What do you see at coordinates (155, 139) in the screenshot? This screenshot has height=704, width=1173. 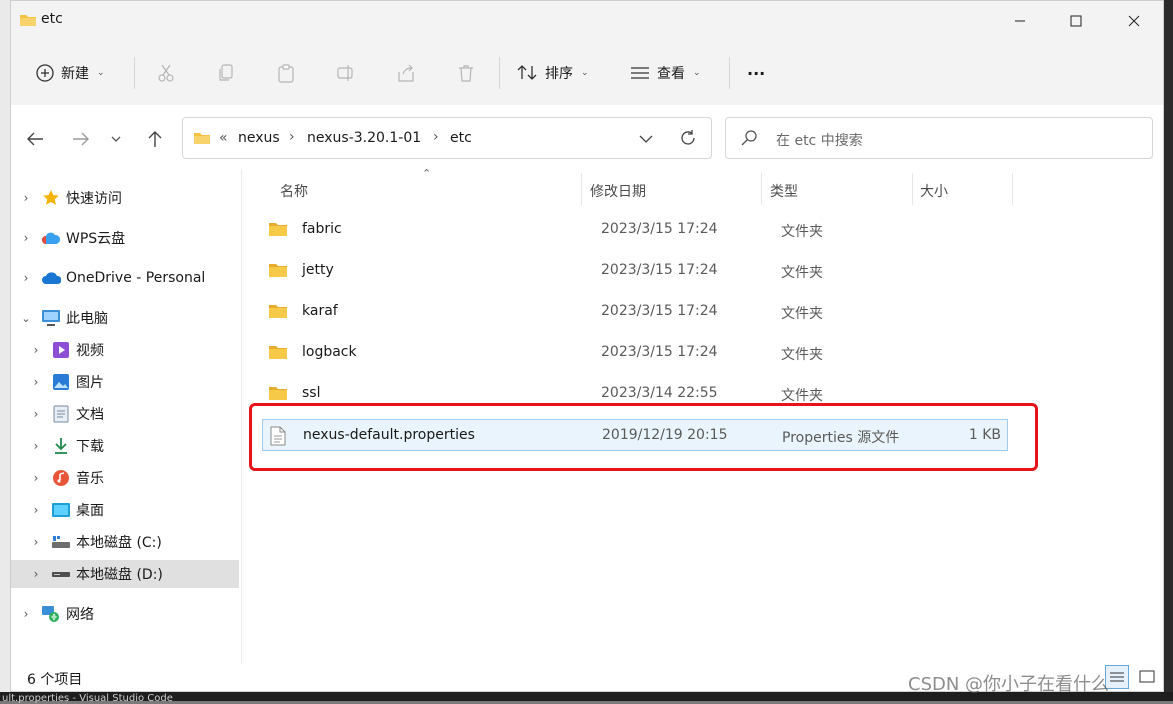 I see `up-button` at bounding box center [155, 139].